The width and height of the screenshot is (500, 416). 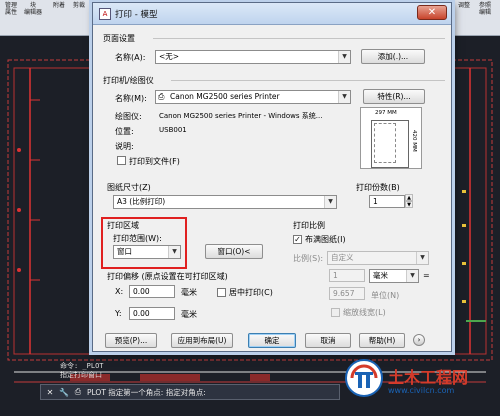 I want to click on page-setup-name-combo: <无> ▼, so click(x=253, y=57).